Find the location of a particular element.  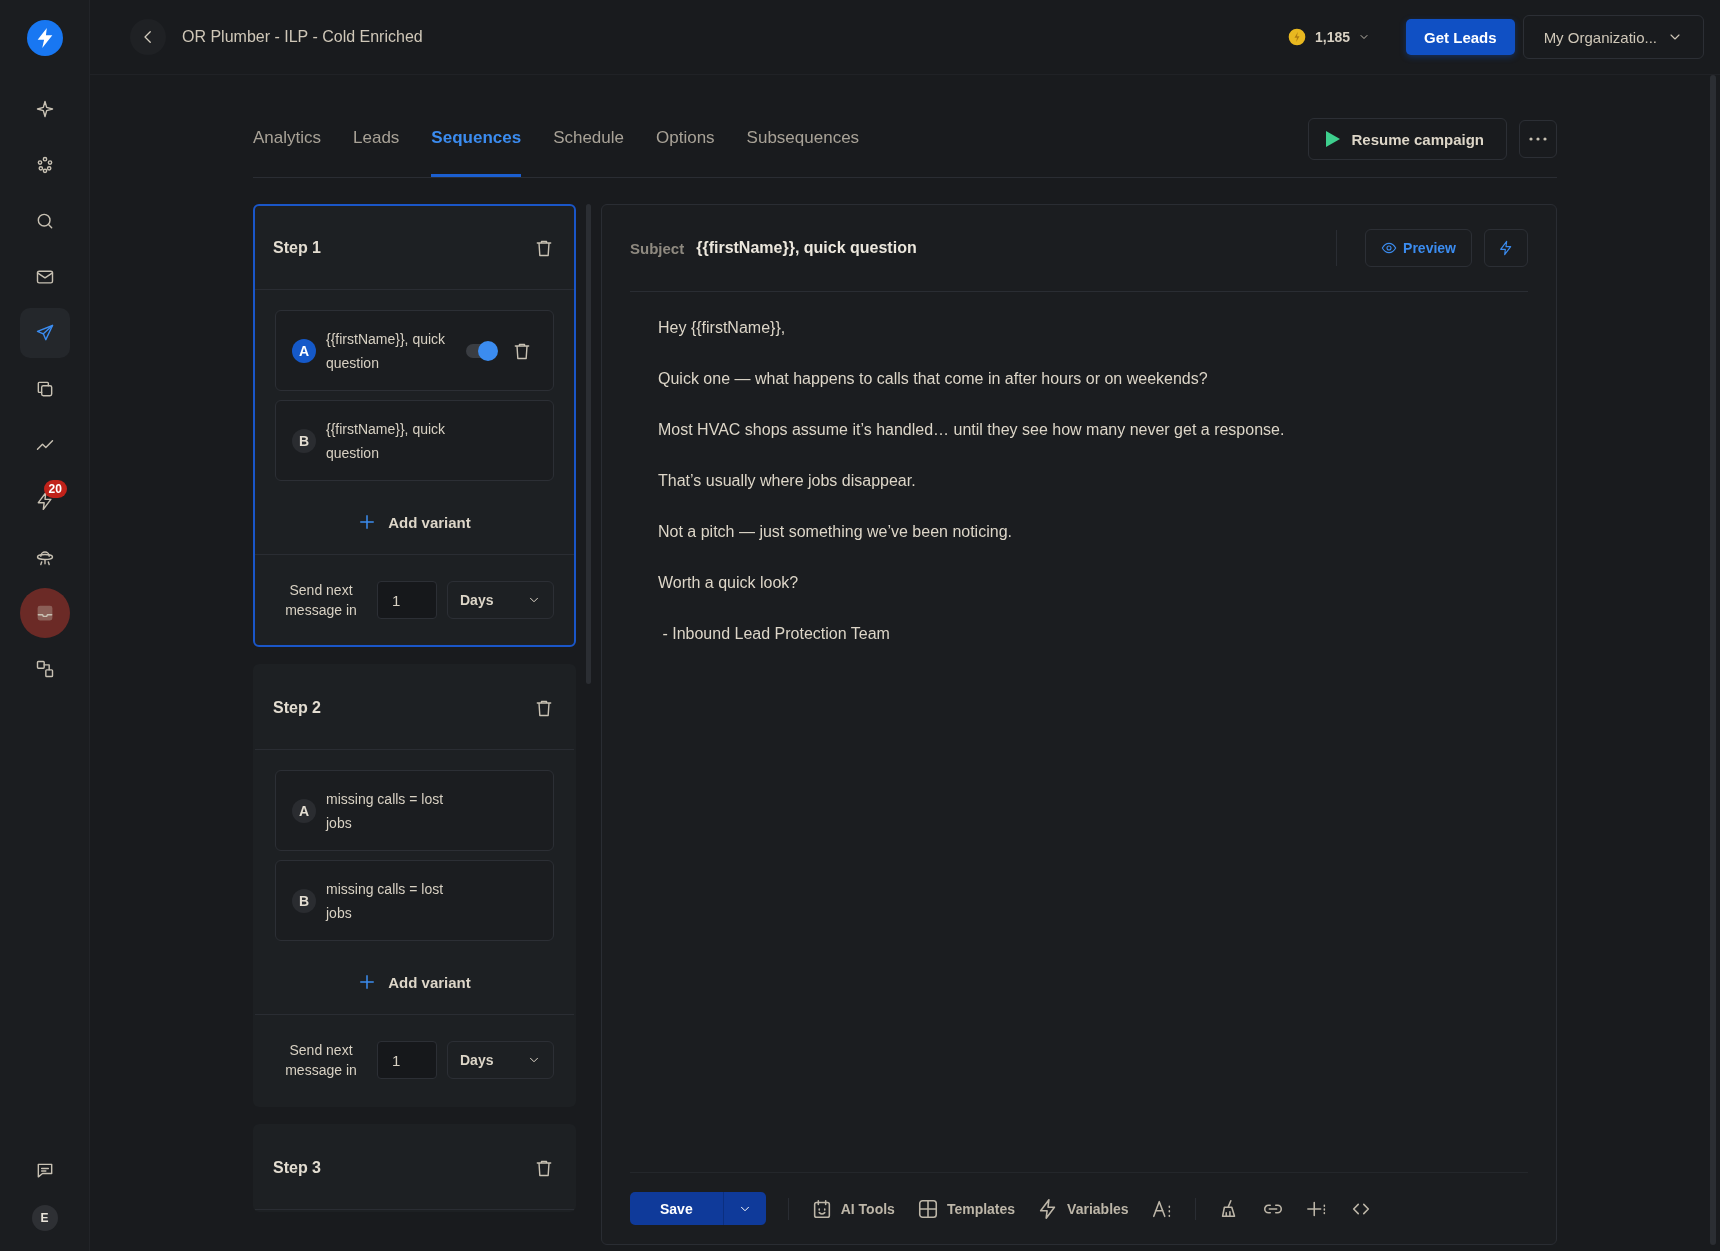

logo-icon is located at coordinates (44, 38).